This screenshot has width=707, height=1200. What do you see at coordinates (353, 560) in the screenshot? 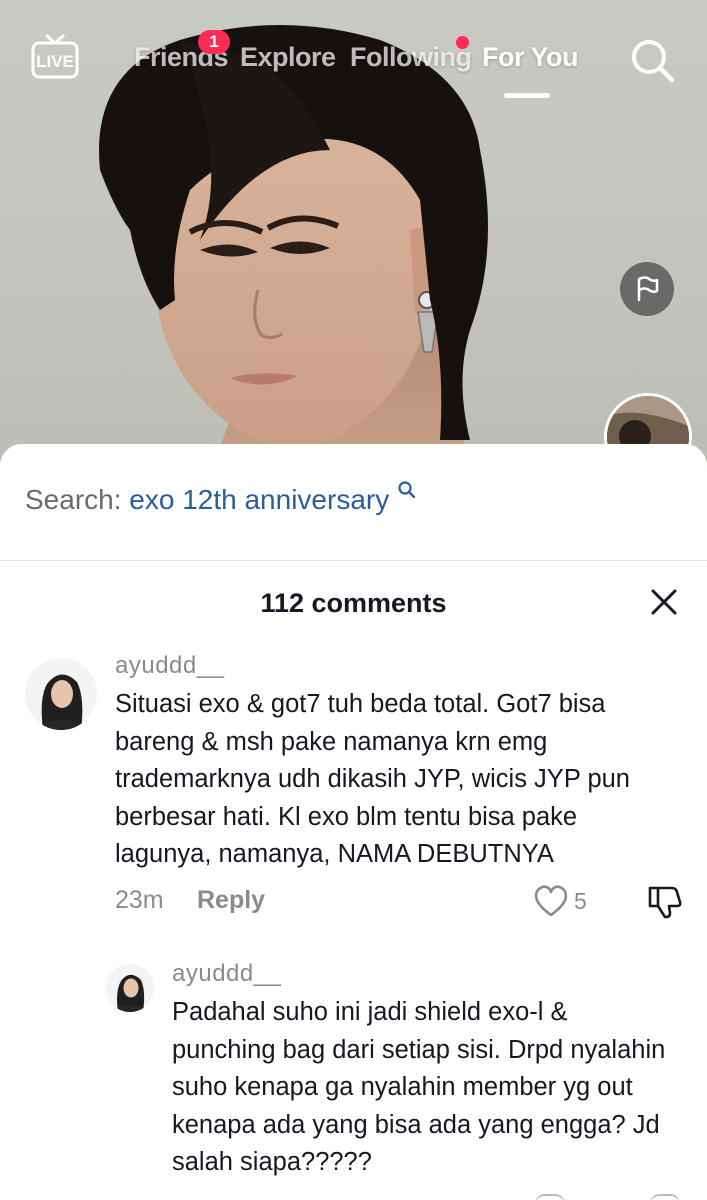
I see `divider` at bounding box center [353, 560].